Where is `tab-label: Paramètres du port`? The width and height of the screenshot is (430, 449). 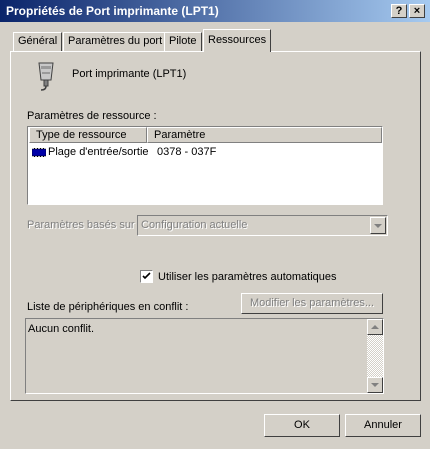 tab-label: Paramètres du port is located at coordinates (115, 41).